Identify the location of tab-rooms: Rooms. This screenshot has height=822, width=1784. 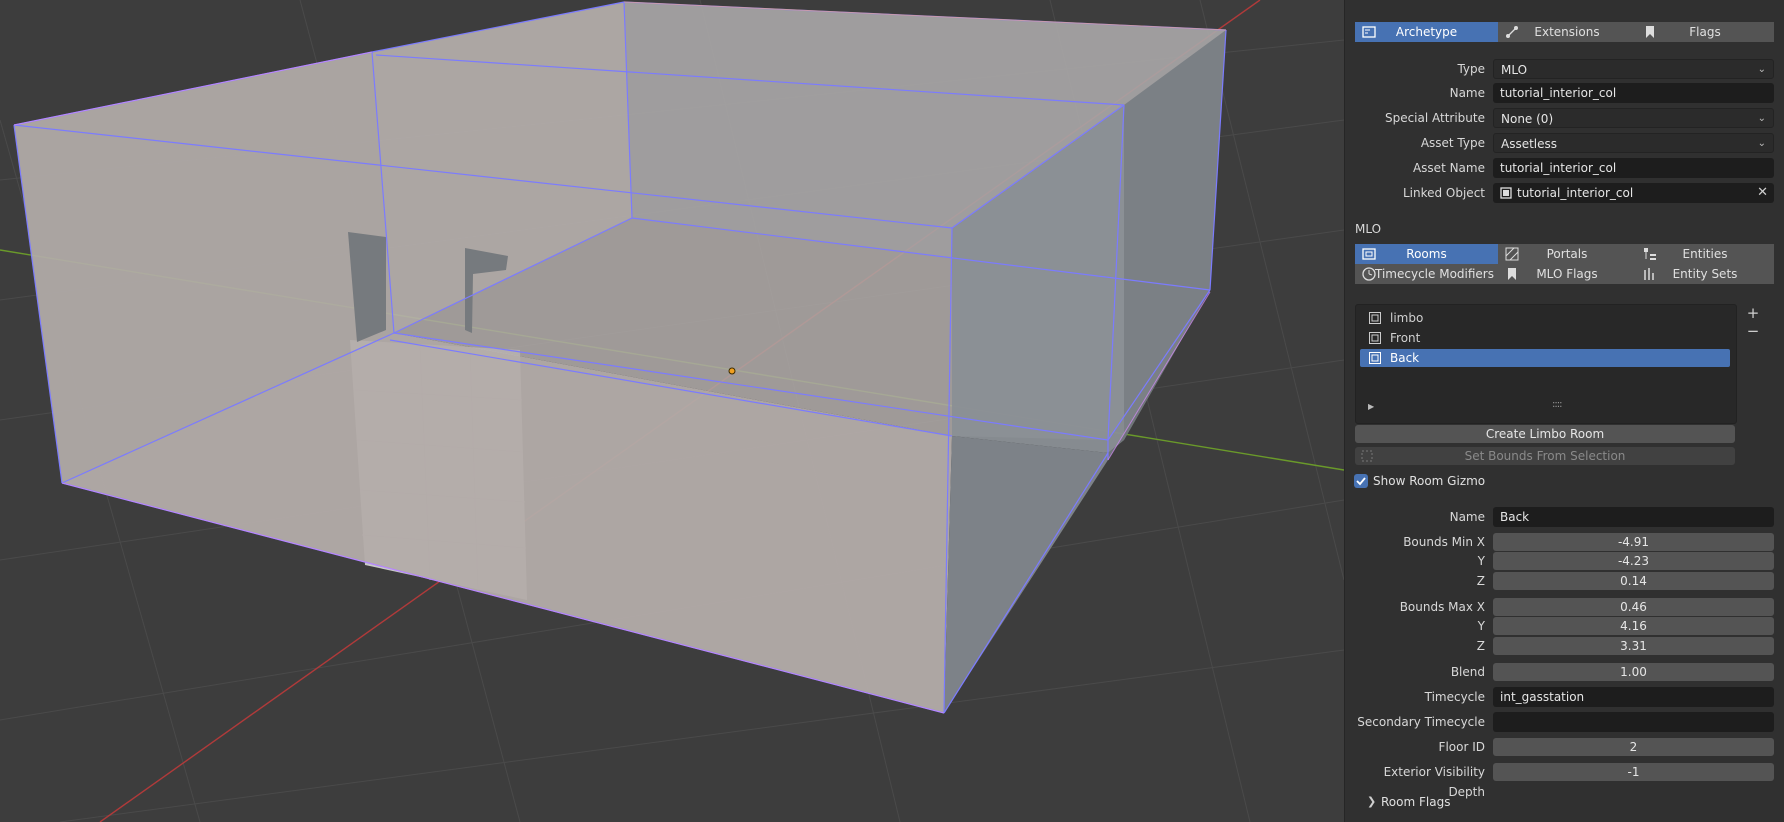
(1426, 254).